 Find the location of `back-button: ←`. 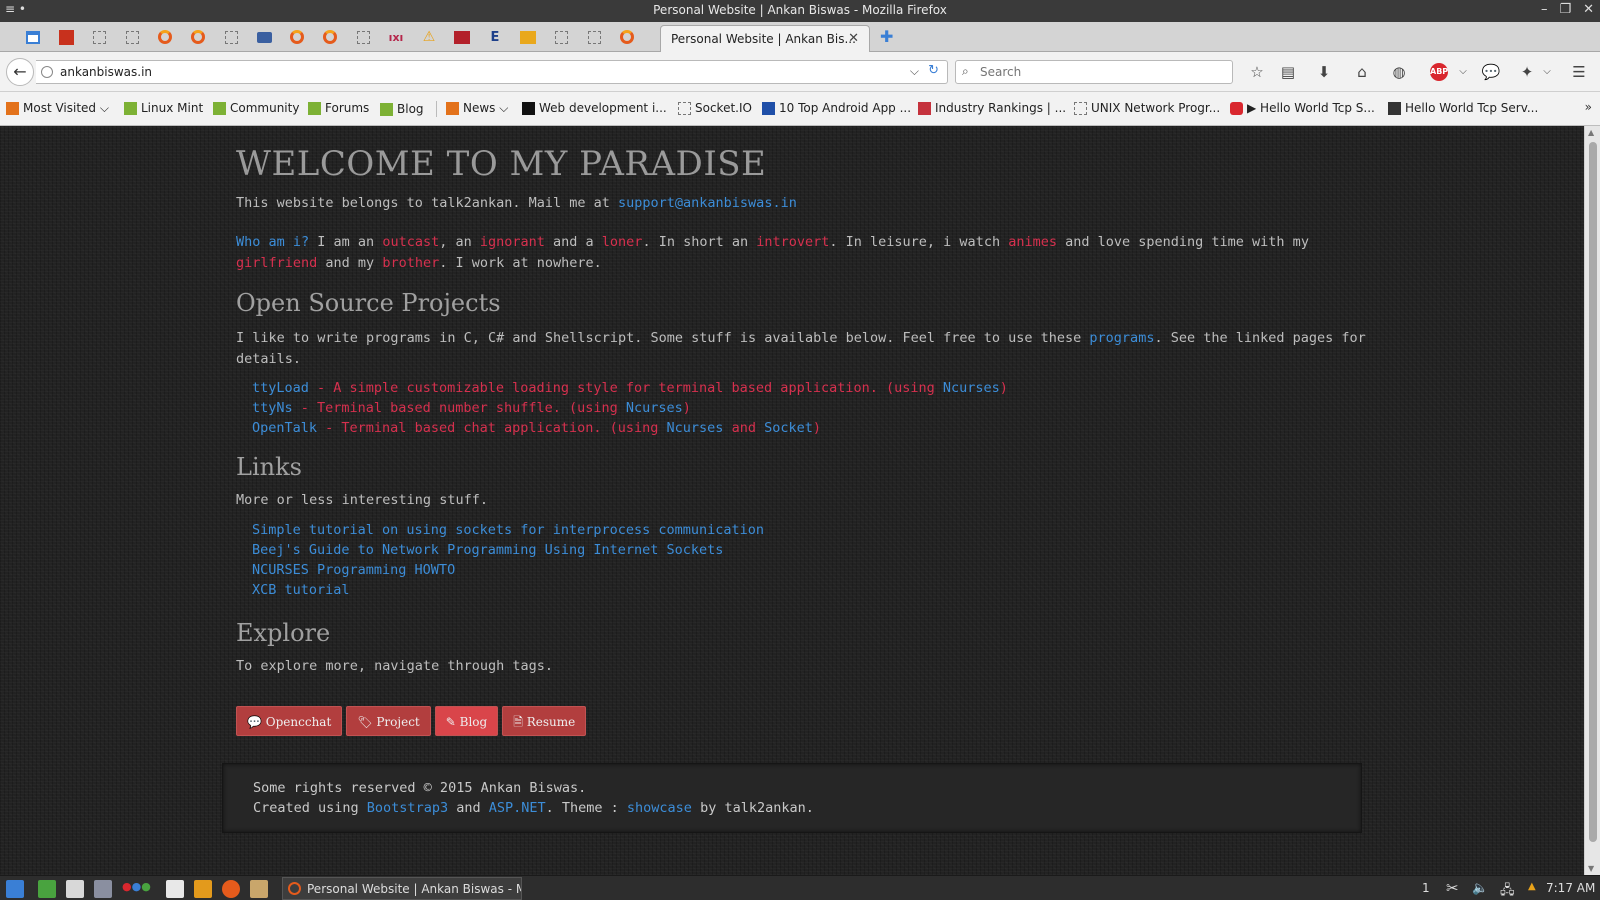

back-button: ← is located at coordinates (20, 72).